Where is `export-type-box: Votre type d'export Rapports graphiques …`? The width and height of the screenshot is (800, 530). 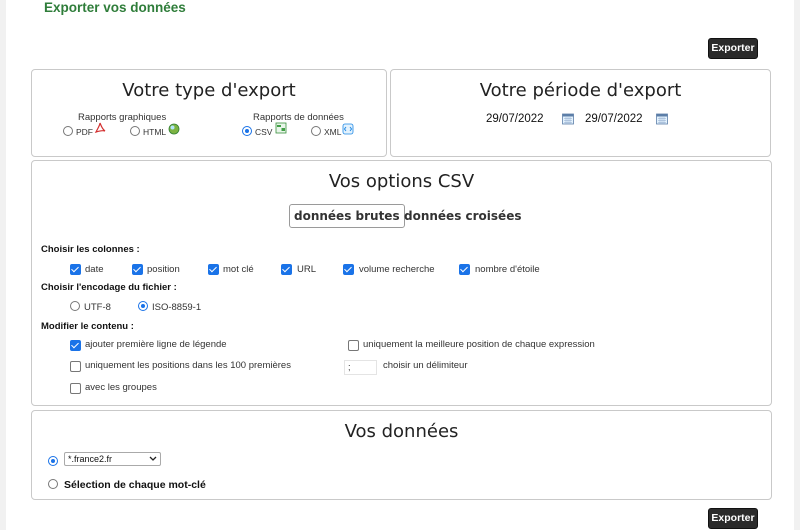
export-type-box: Votre type d'export Rapports graphiques … is located at coordinates (209, 113).